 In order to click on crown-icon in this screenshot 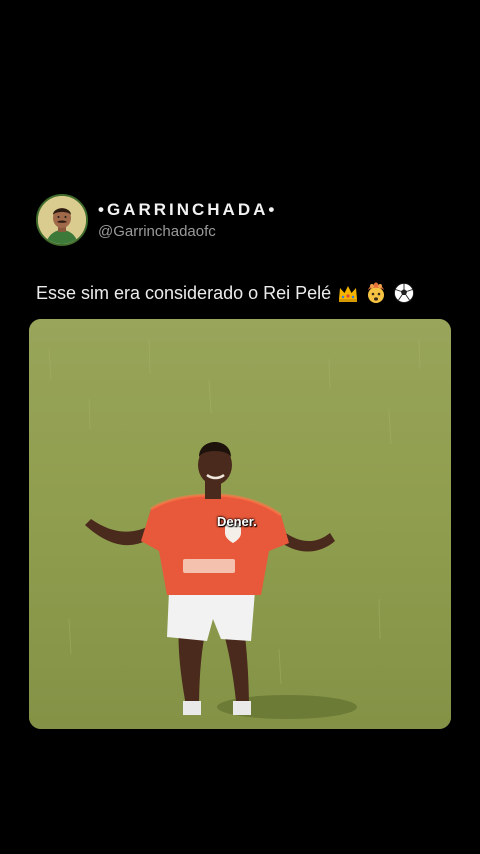, I will do `click(348, 293)`.